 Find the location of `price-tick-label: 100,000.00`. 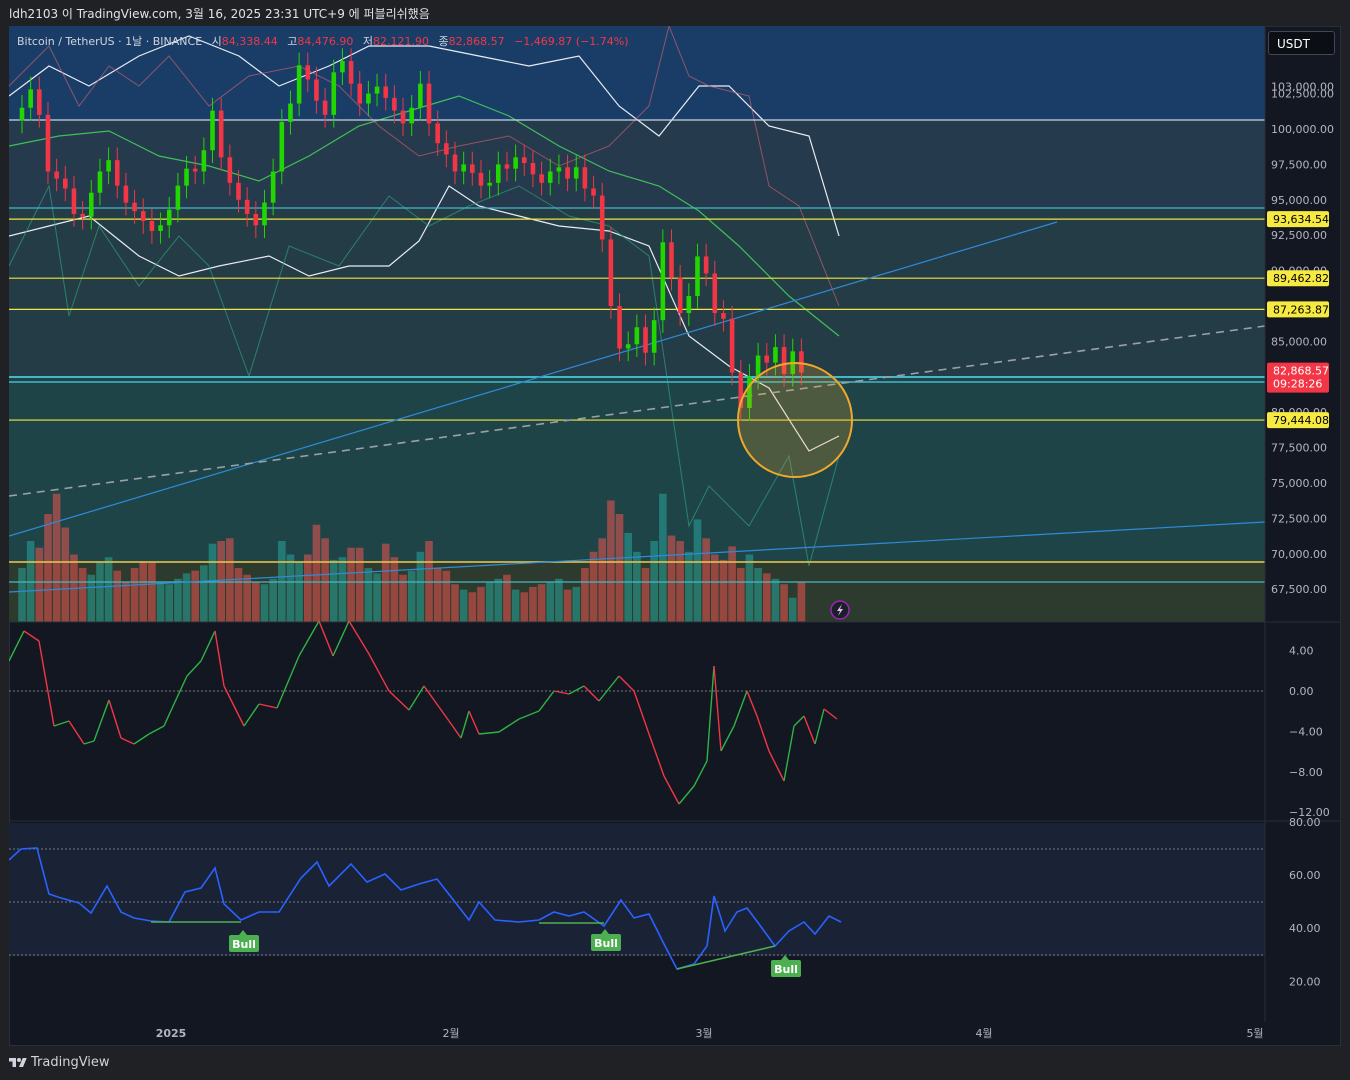

price-tick-label: 100,000.00 is located at coordinates (1302, 129).